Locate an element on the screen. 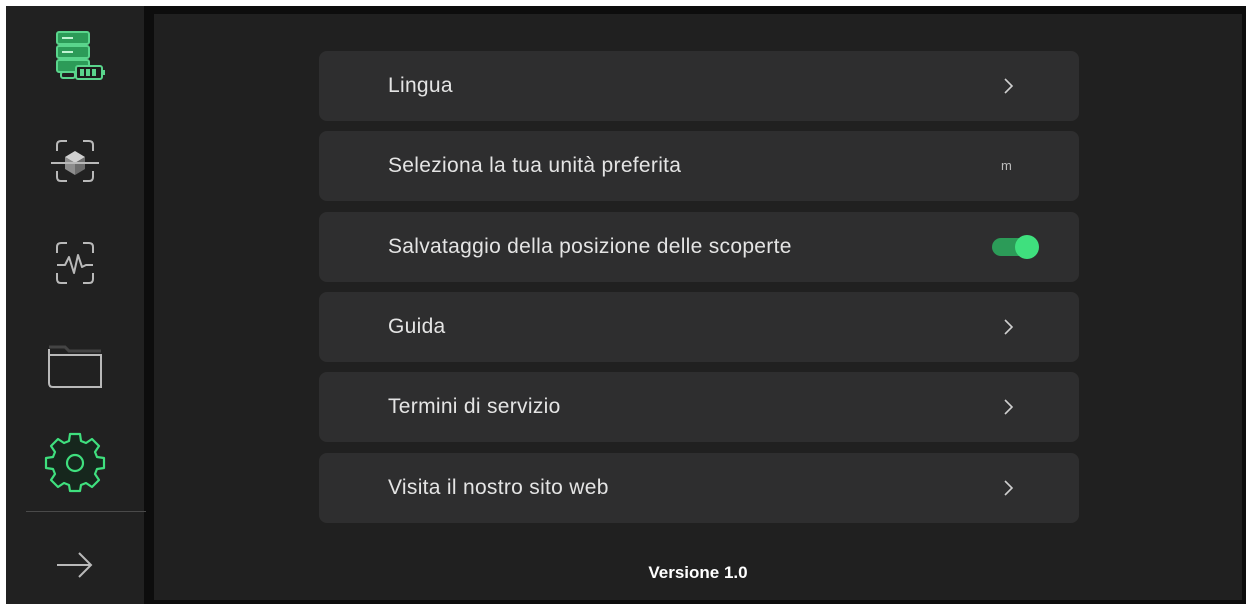  settings-row-label: Termini di servizio is located at coordinates (474, 406).